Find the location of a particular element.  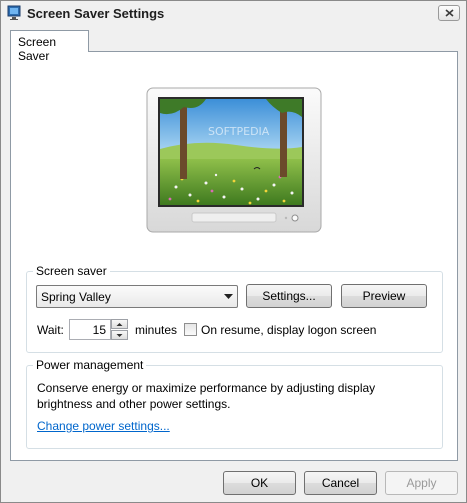

wait-stepper is located at coordinates (119, 329).